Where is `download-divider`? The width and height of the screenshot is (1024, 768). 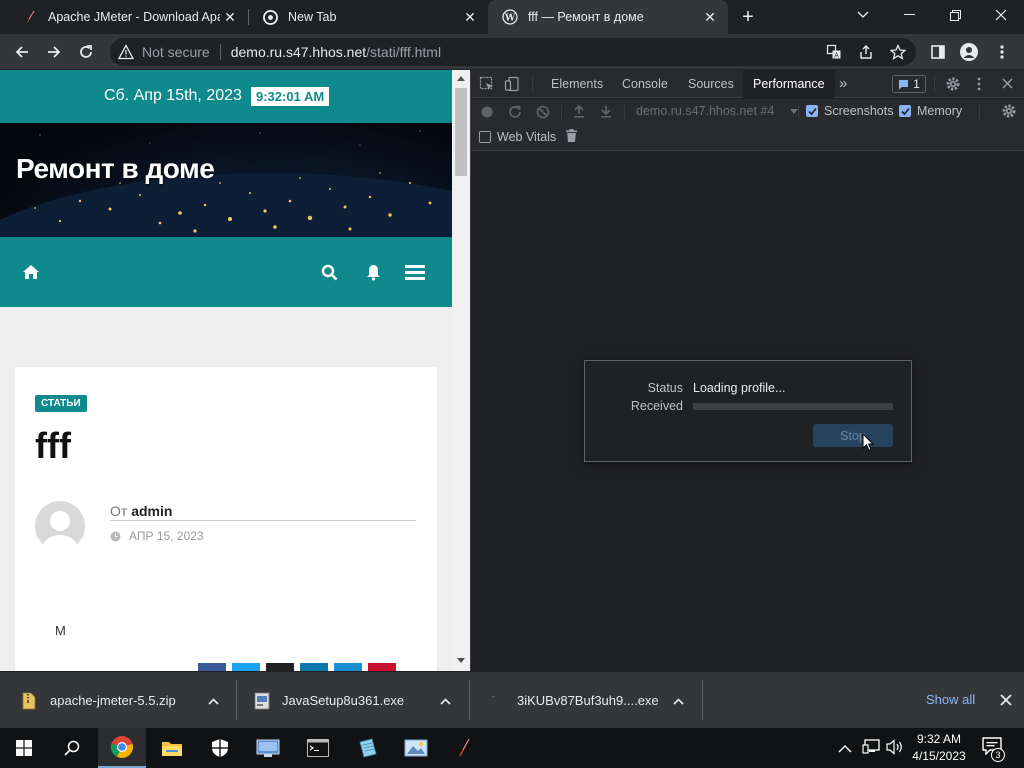
download-divider is located at coordinates (702, 700).